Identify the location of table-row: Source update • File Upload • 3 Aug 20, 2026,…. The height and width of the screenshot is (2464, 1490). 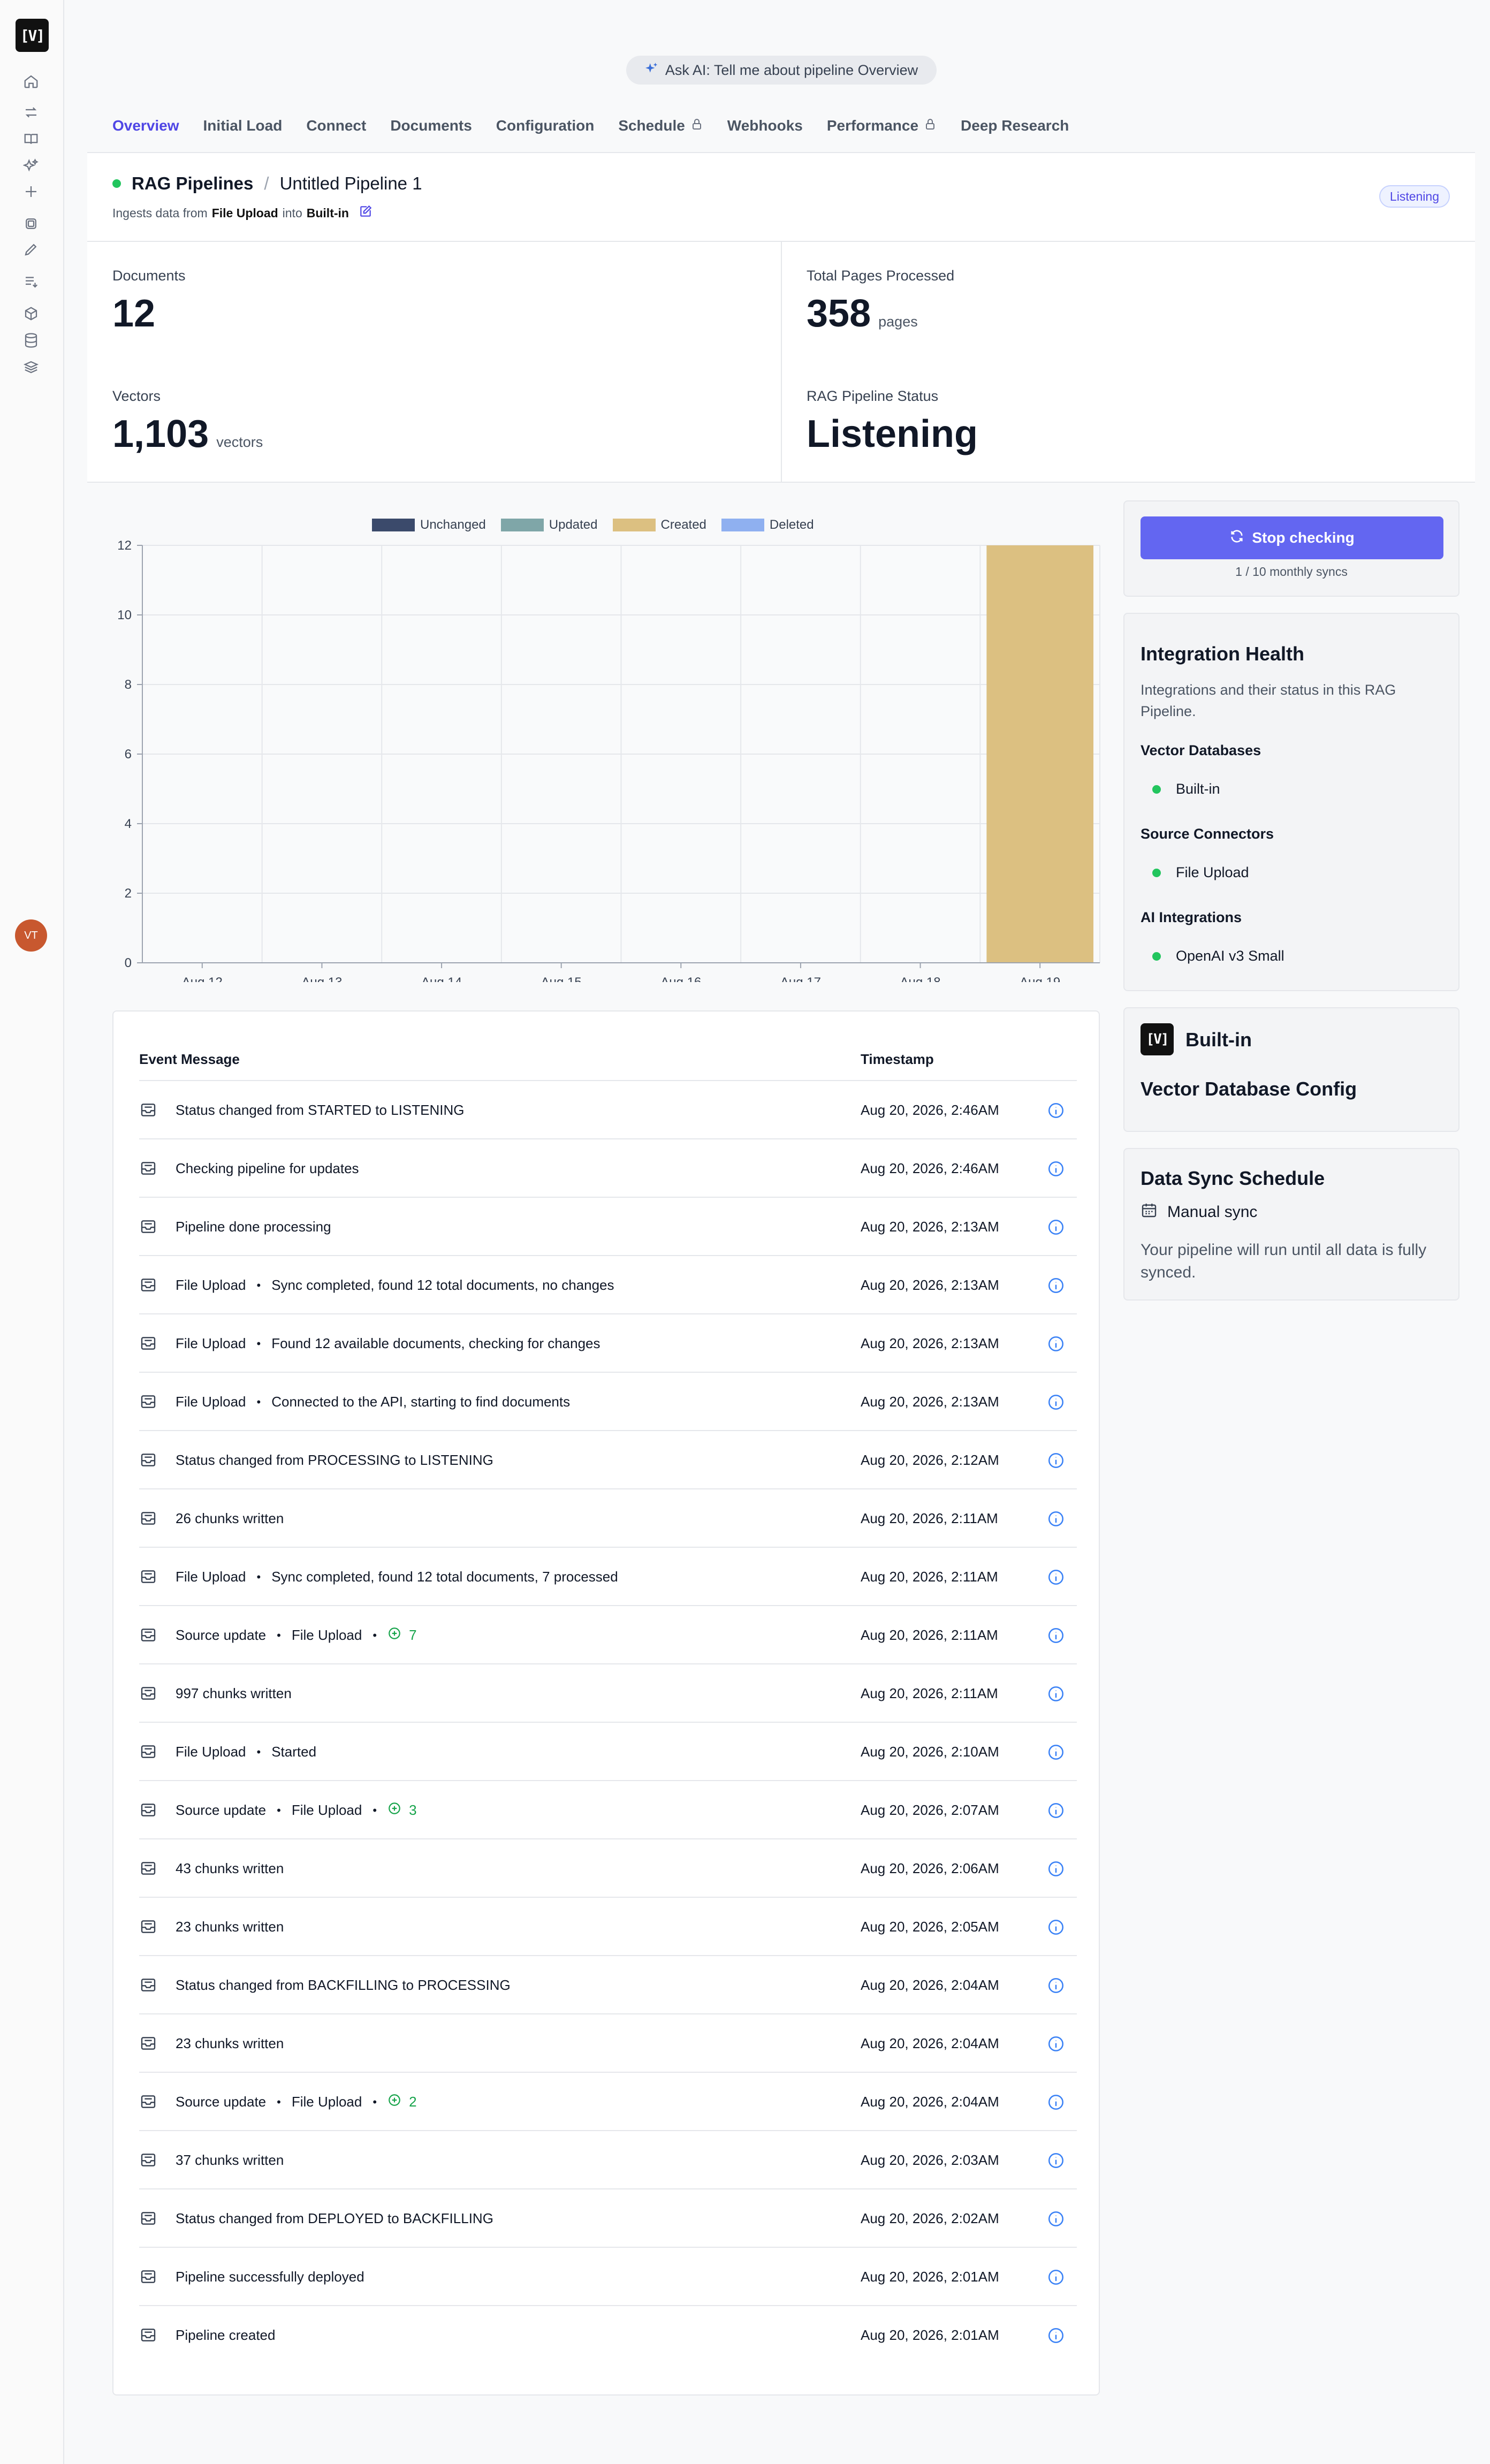
(608, 1809).